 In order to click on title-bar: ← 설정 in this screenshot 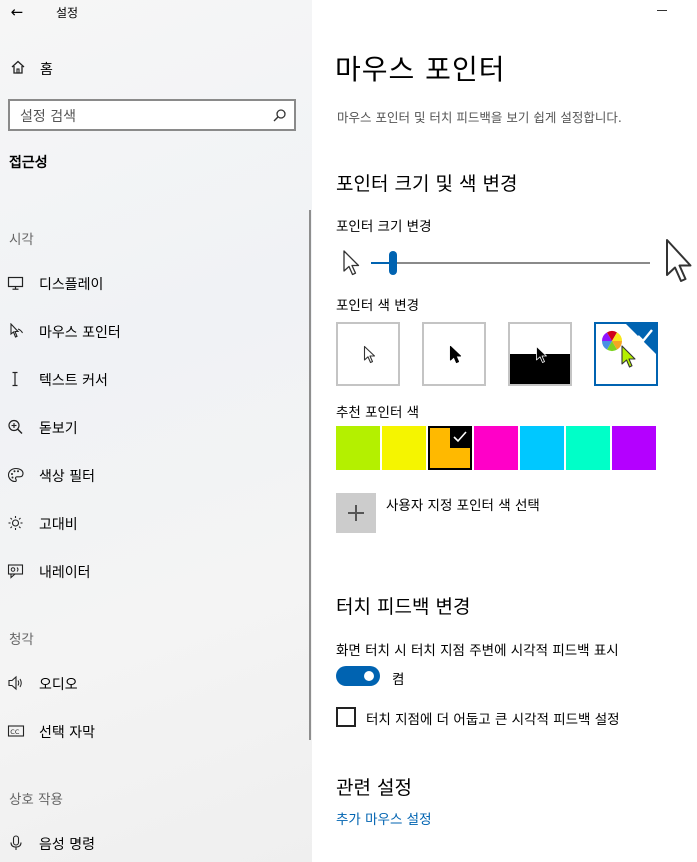, I will do `click(156, 13)`.